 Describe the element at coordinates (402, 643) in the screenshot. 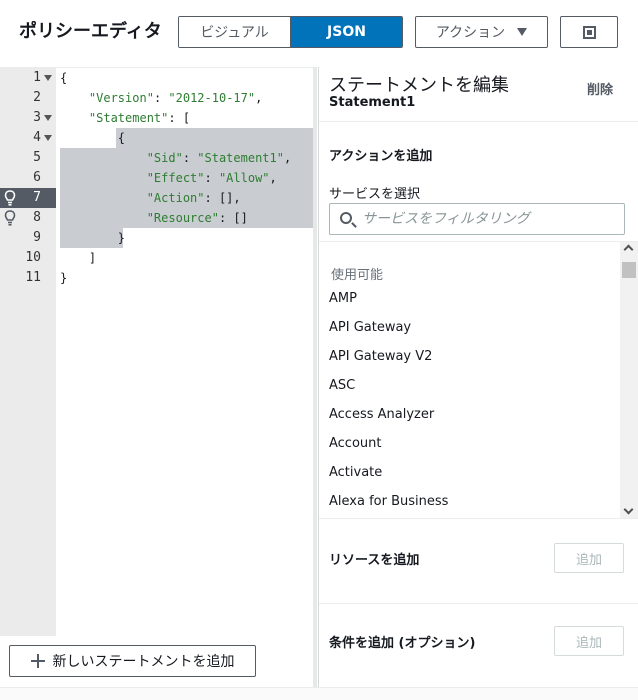

I see `add-condition-title: 条件を追加 (オプション)` at that location.